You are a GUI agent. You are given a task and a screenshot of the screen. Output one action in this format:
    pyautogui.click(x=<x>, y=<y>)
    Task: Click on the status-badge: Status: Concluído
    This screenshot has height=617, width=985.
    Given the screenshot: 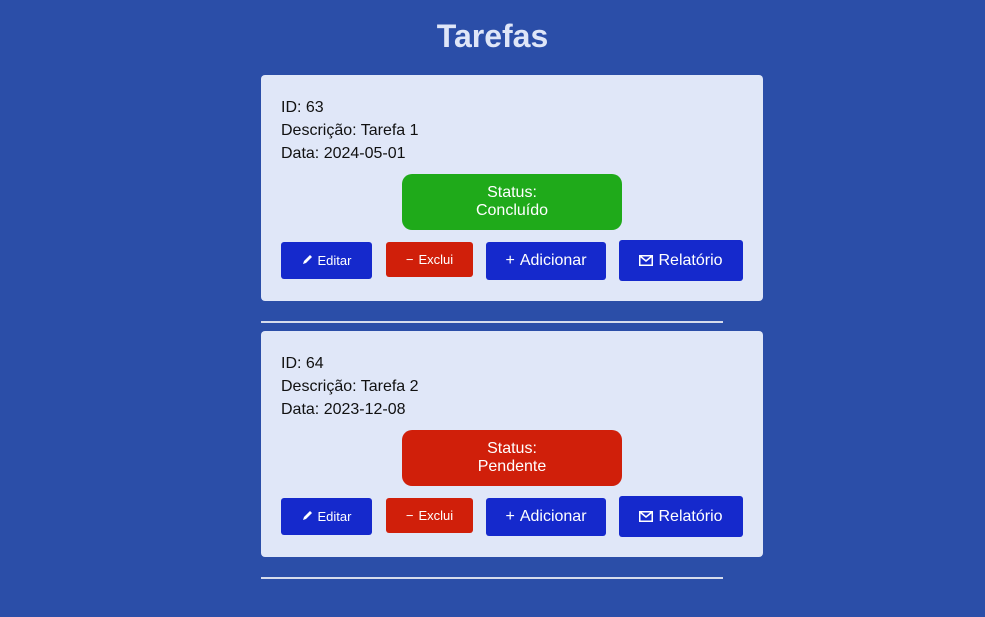 What is the action you would take?
    pyautogui.click(x=512, y=202)
    